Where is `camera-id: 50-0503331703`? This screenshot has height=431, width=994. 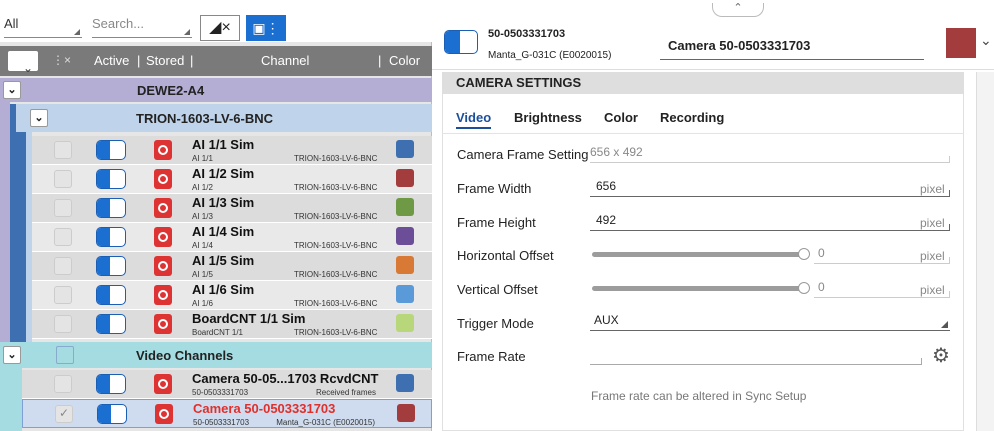
camera-id: 50-0503331703 is located at coordinates (527, 34).